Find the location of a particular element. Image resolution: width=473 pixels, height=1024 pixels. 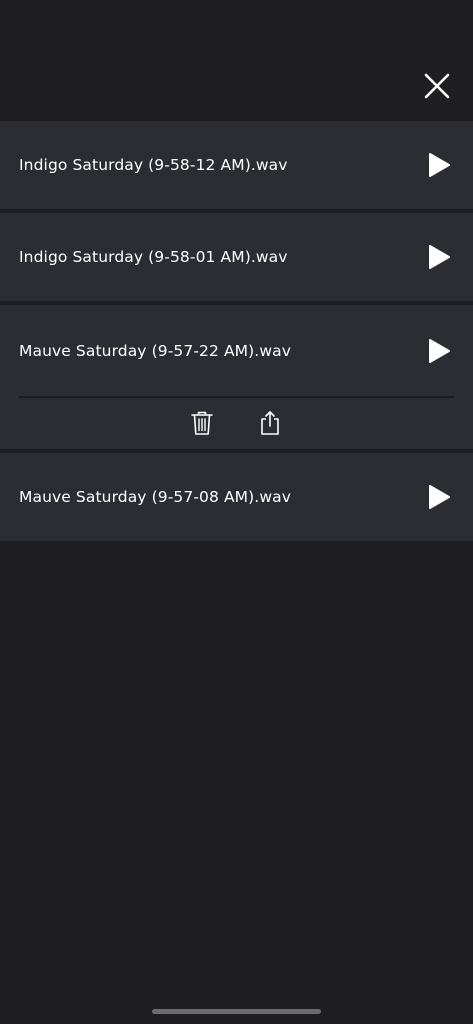

home-indicator is located at coordinates (236, 1011).